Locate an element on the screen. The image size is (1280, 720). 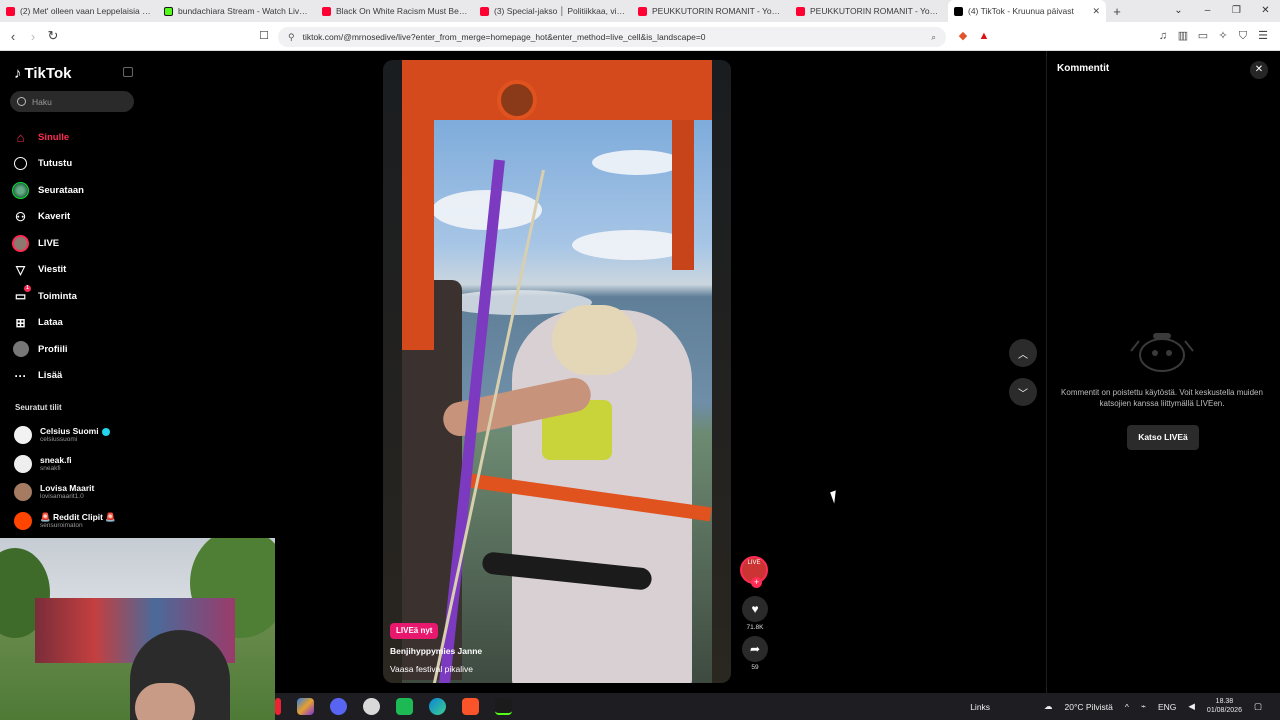
reload-icon: ↻ is located at coordinates (53, 36).